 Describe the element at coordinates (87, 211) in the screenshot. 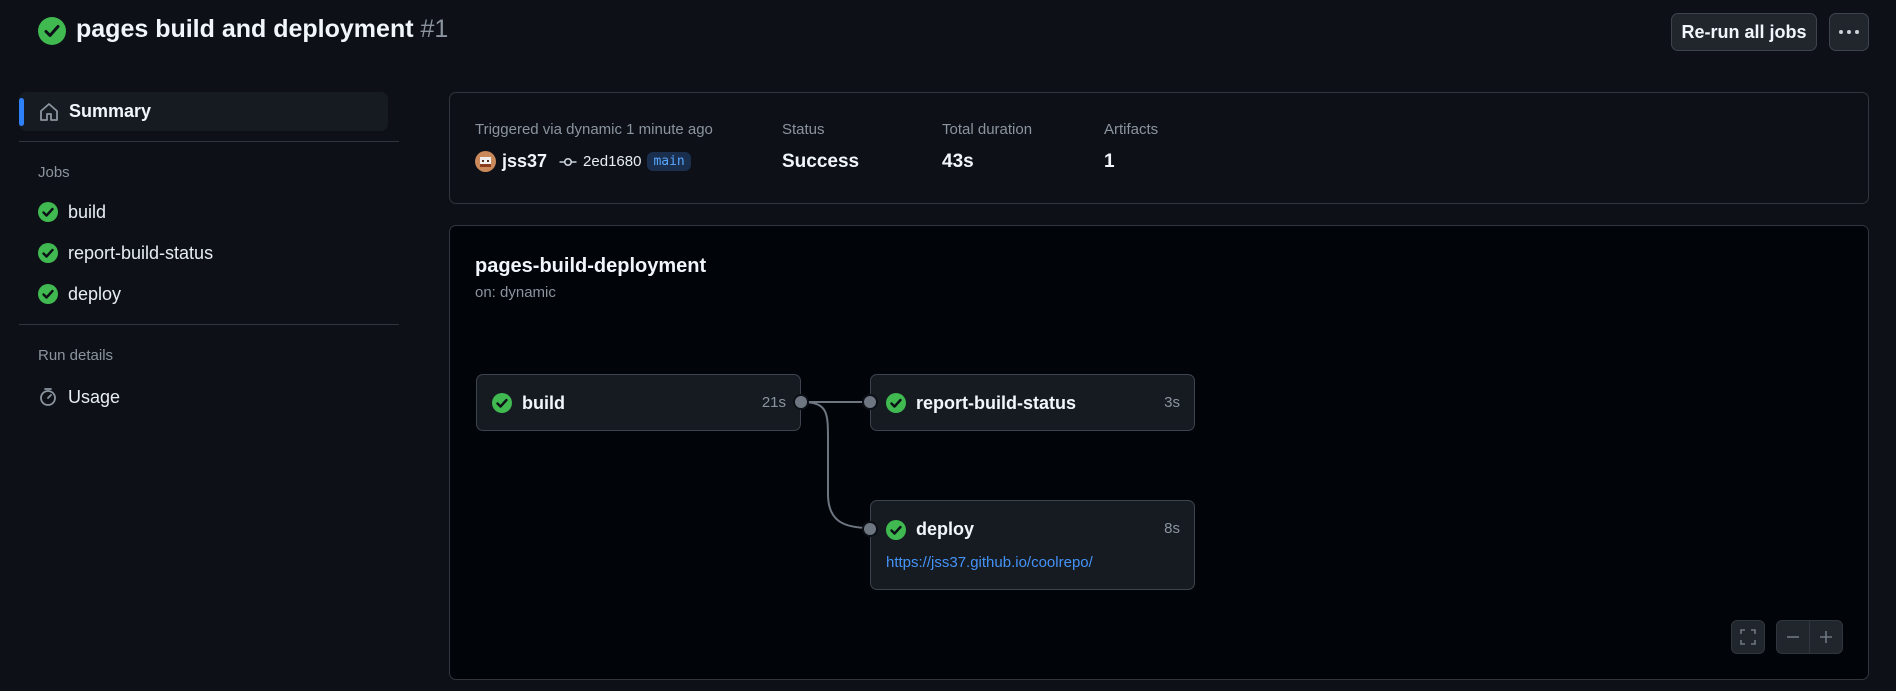

I see `sidebar-item-label: build` at that location.